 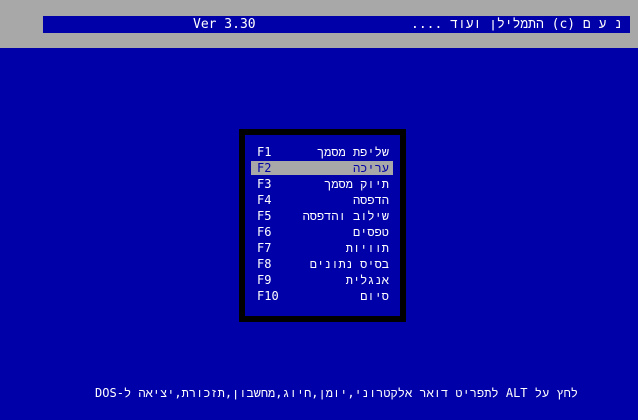 What do you see at coordinates (322, 200) in the screenshot?
I see `menu-item-f4: F4 הדפסה` at bounding box center [322, 200].